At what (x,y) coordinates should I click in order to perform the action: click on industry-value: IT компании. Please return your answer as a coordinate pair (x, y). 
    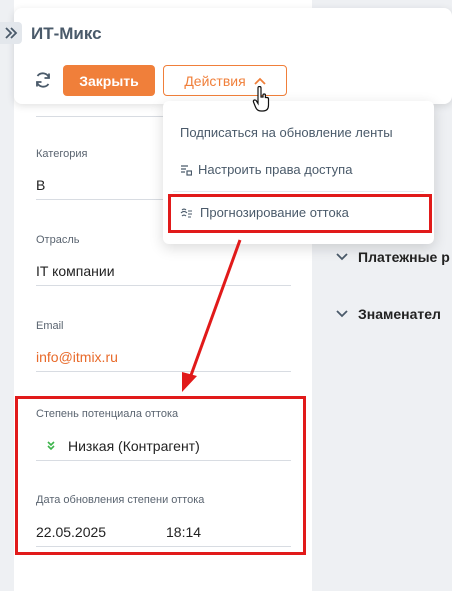
    Looking at the image, I should click on (75, 271).